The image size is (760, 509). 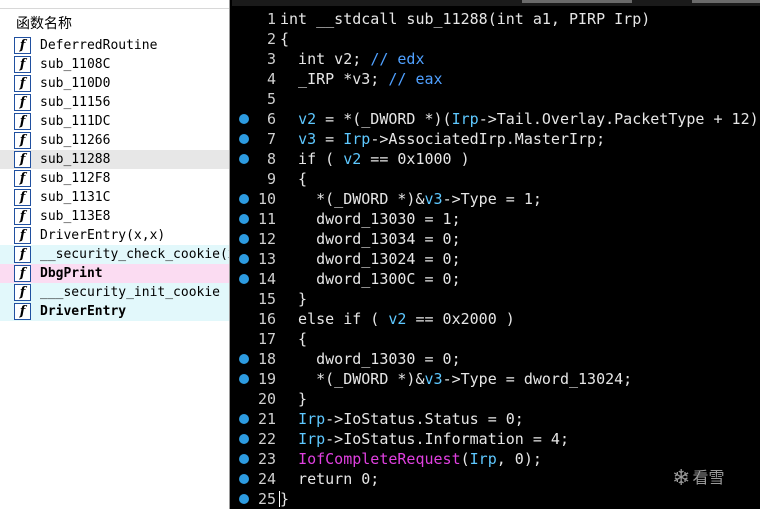 I want to click on code-token: if (, so click(x=312, y=159).